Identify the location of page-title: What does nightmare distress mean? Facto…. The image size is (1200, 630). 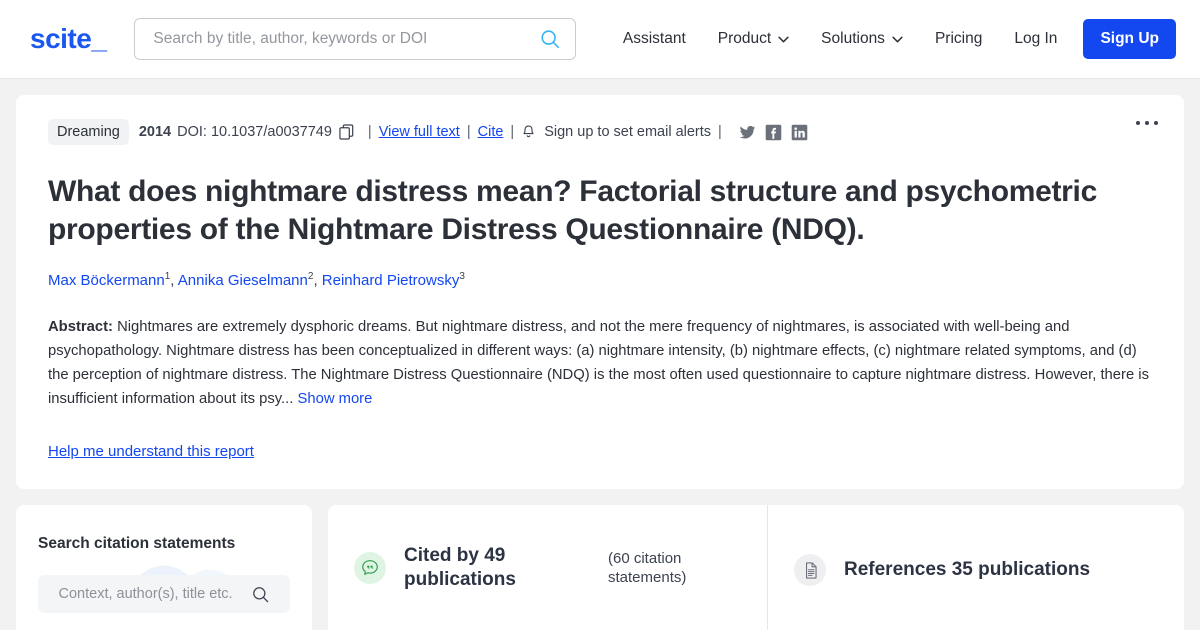
(572, 210).